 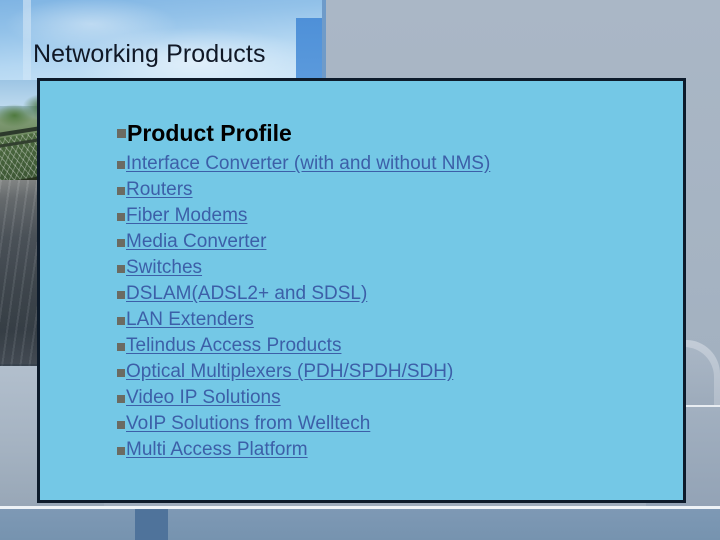 What do you see at coordinates (217, 450) in the screenshot?
I see `list-item-link: Multi Access Platform` at bounding box center [217, 450].